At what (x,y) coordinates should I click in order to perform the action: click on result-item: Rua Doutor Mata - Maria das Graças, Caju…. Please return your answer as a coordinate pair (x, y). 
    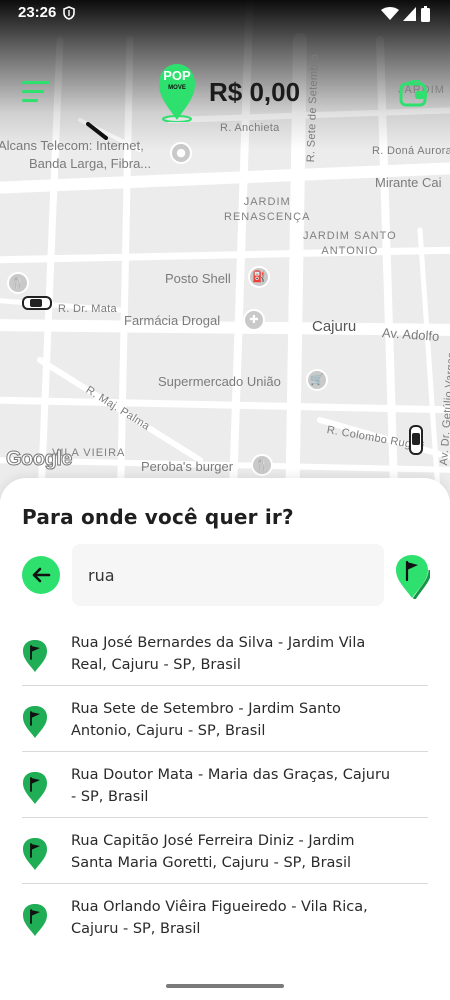
    Looking at the image, I should click on (225, 785).